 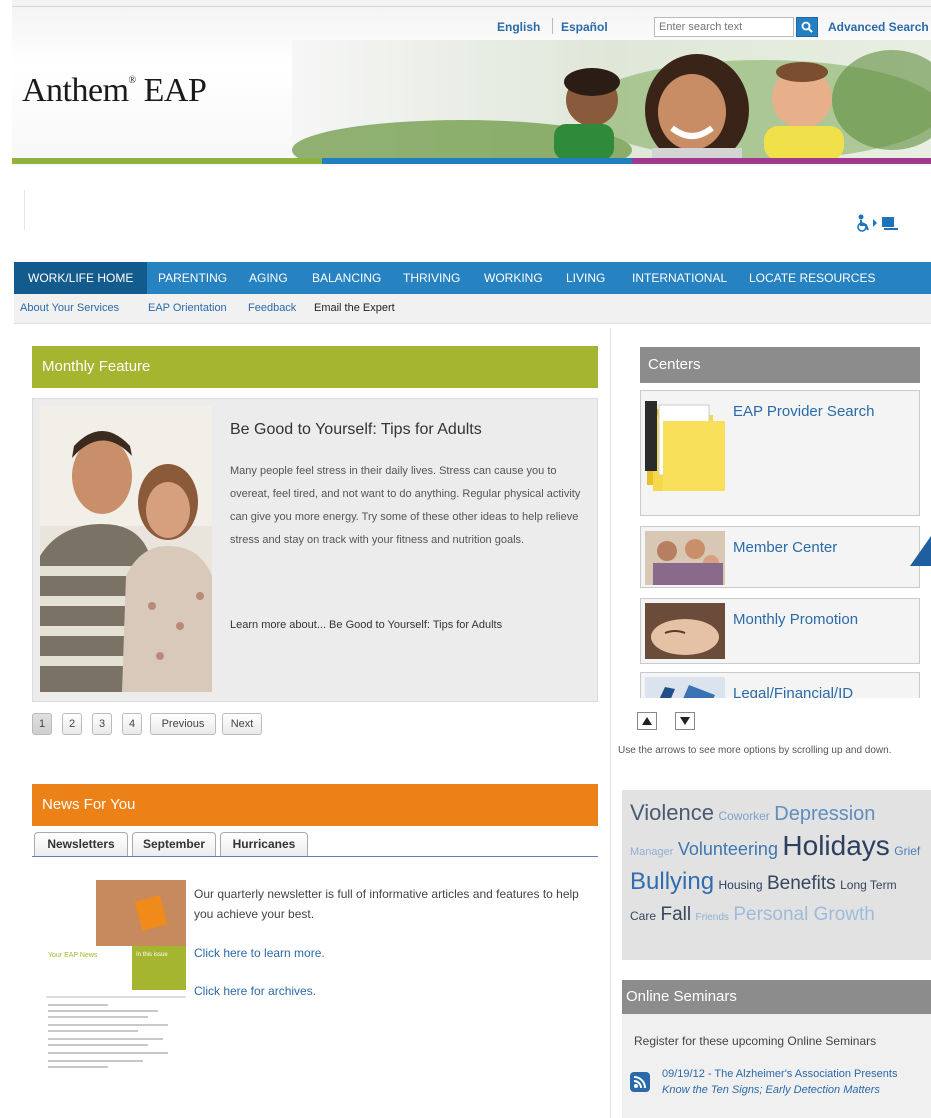 I want to click on tag-friends: Friends, so click(x=712, y=917).